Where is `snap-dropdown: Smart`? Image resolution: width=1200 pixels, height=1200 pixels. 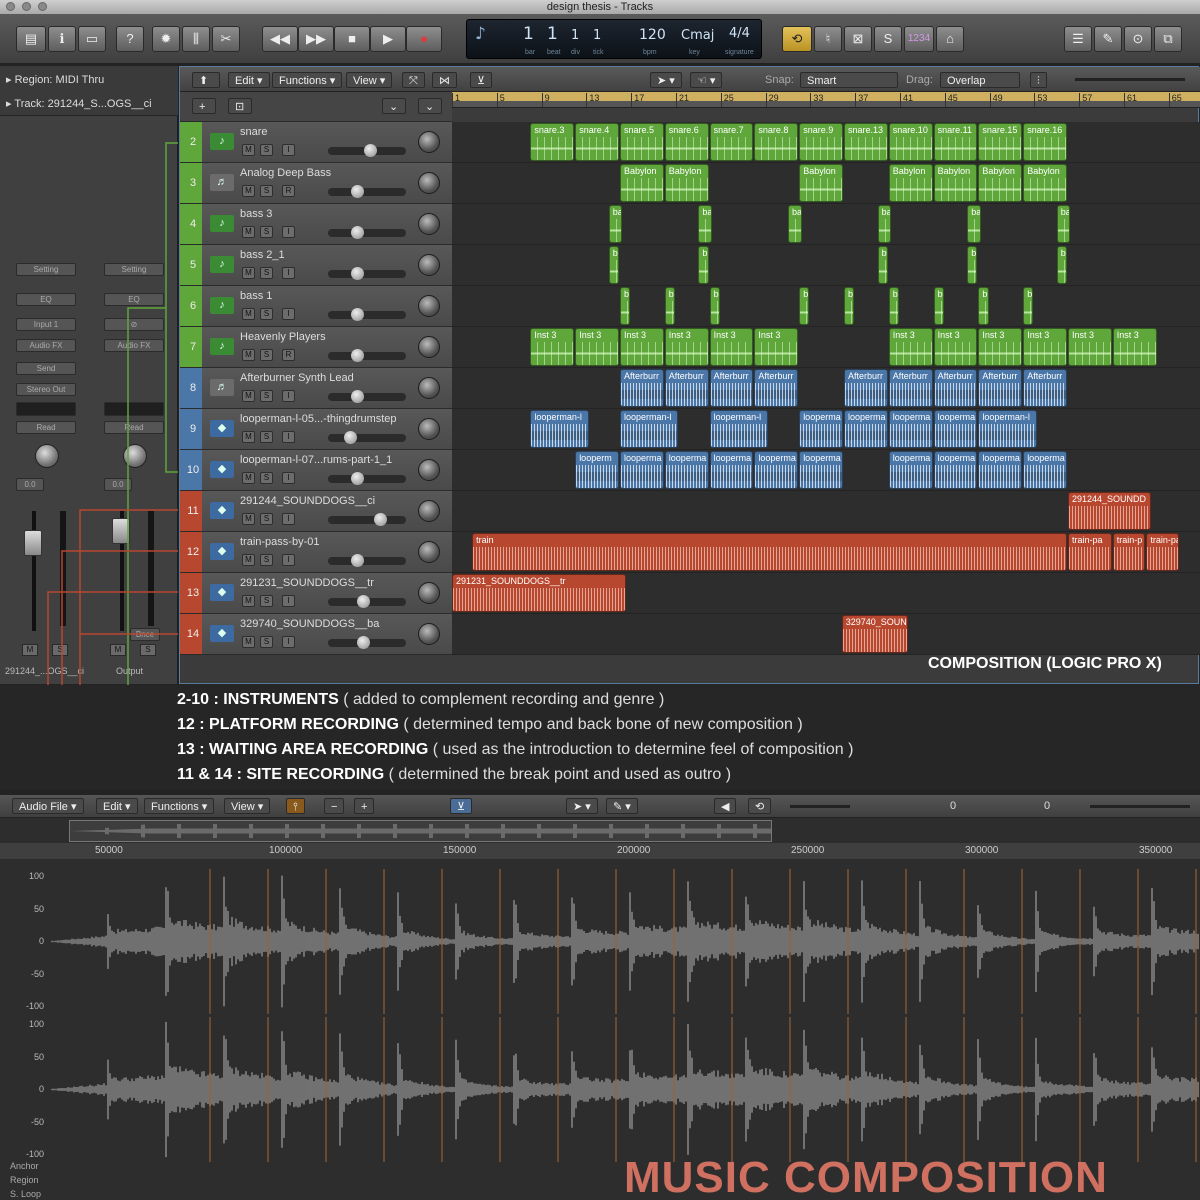
snap-dropdown: Smart is located at coordinates (849, 80).